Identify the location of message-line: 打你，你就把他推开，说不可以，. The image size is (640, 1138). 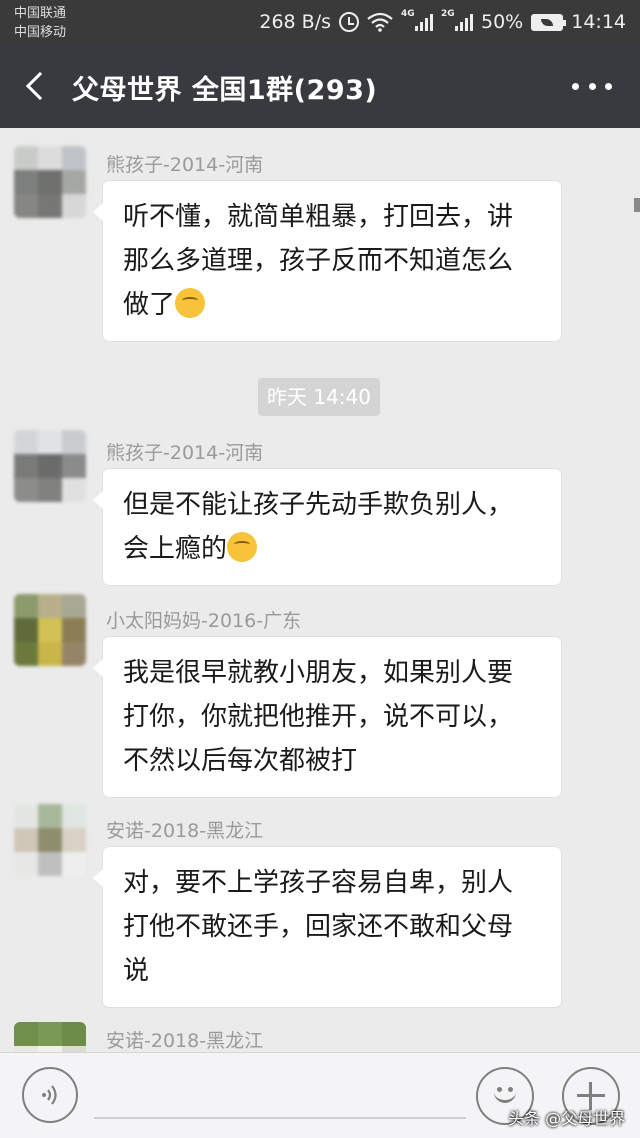
(318, 717).